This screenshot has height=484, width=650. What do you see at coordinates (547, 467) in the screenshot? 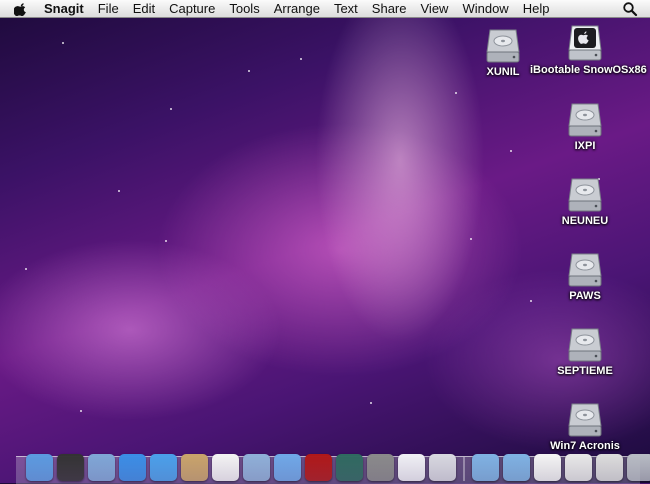
I see `document-icon` at bounding box center [547, 467].